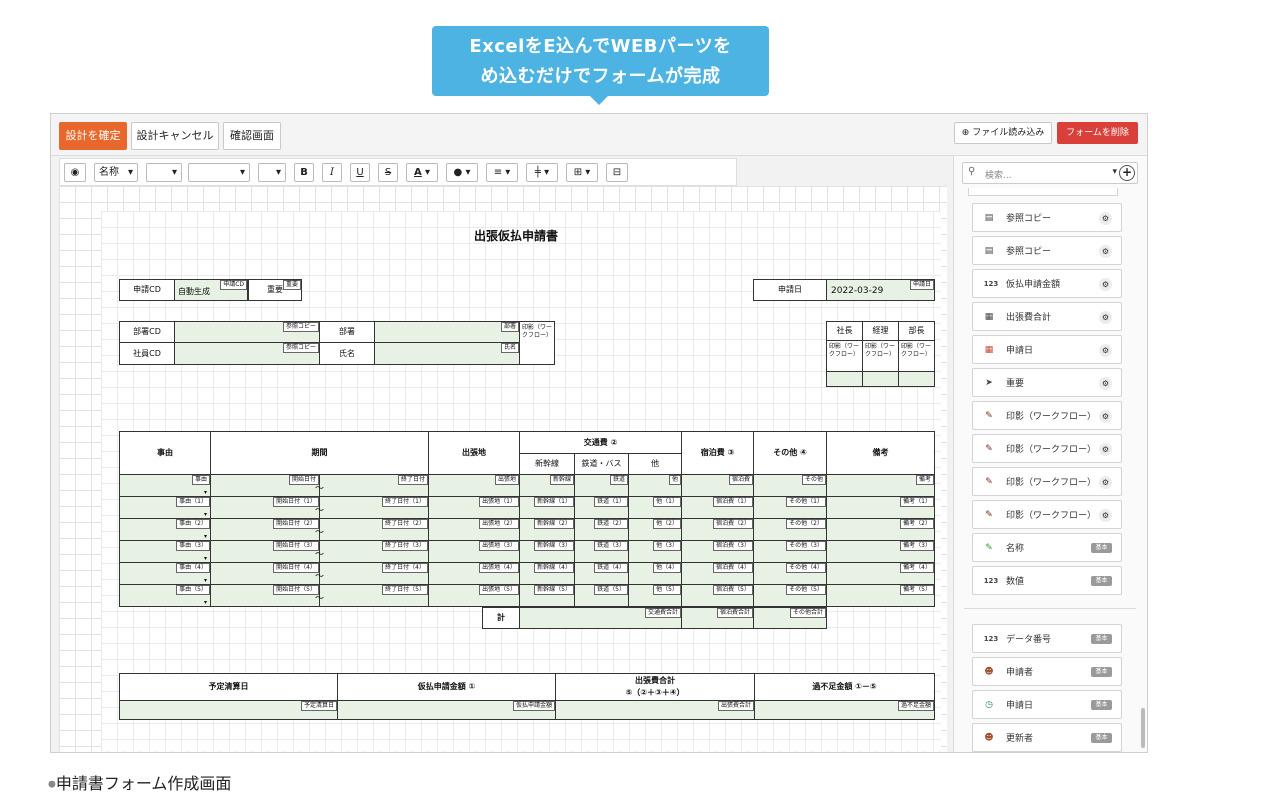 This screenshot has height=812, width=1267. Describe the element at coordinates (265, 485) in the screenshot. I see `expense-cell-start: 開始日付` at that location.